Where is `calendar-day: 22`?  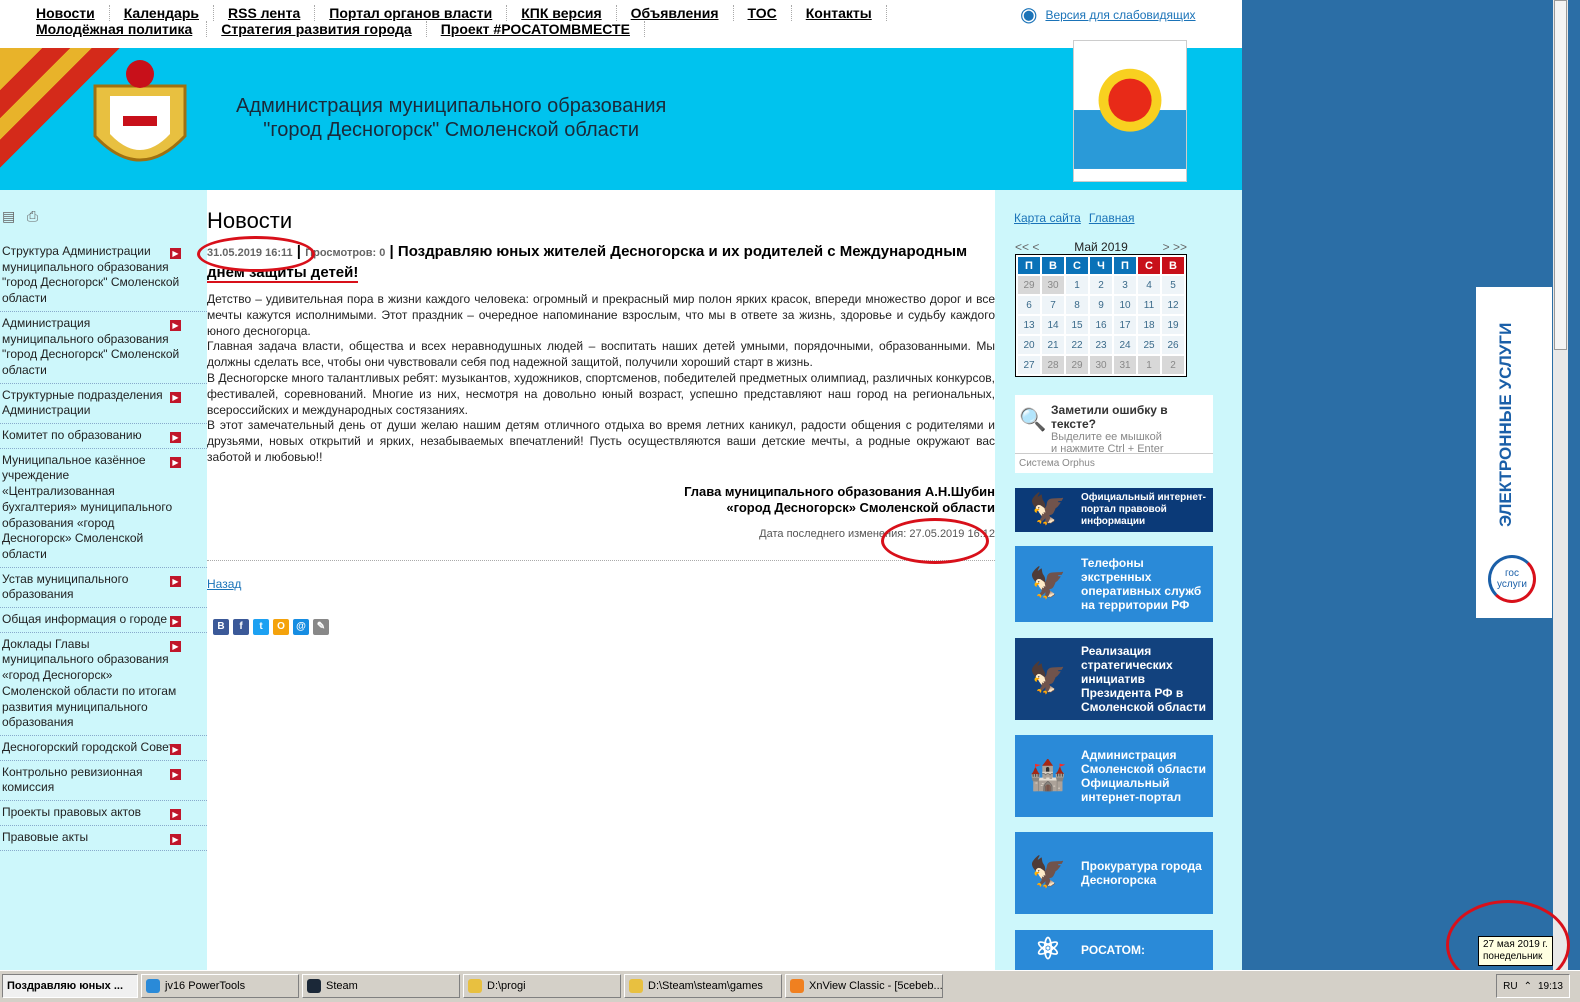 calendar-day: 22 is located at coordinates (1077, 345).